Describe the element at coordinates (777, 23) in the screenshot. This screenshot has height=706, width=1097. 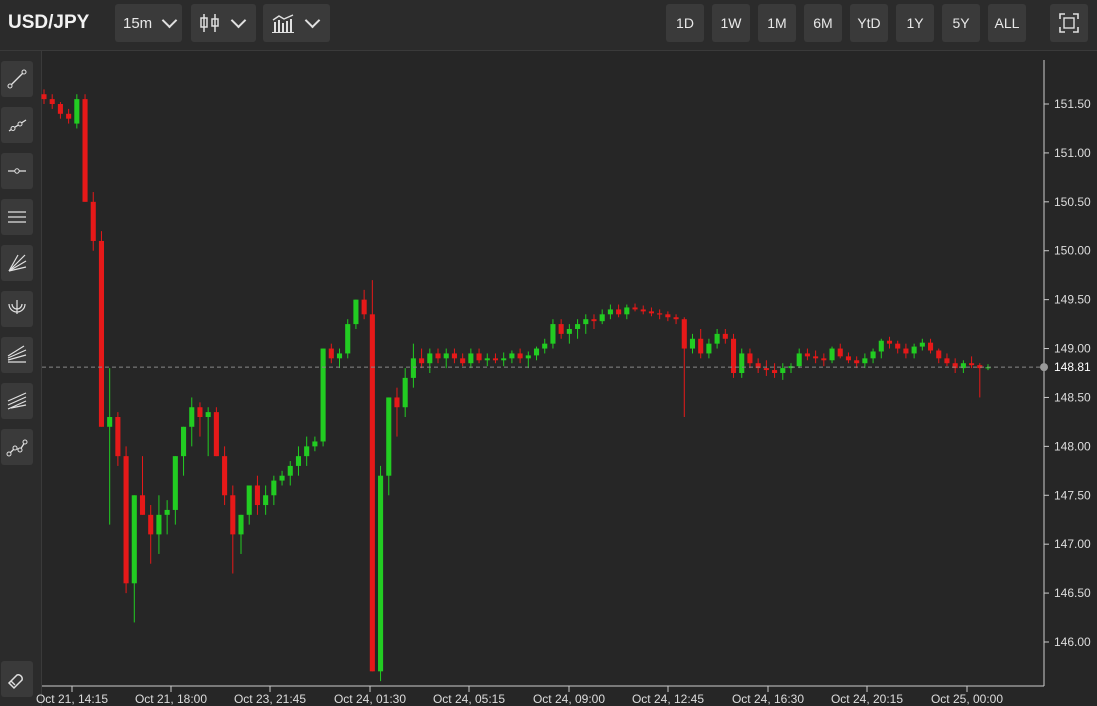
I see `range-1m-button: 1M` at that location.